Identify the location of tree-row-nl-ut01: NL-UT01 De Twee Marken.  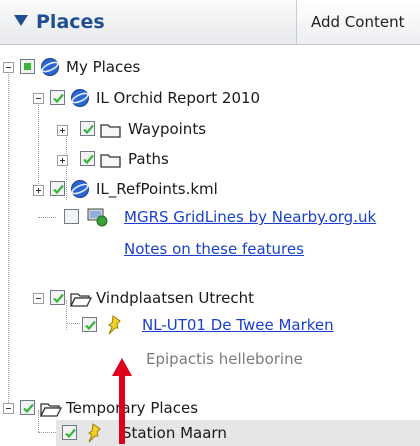
(210, 325).